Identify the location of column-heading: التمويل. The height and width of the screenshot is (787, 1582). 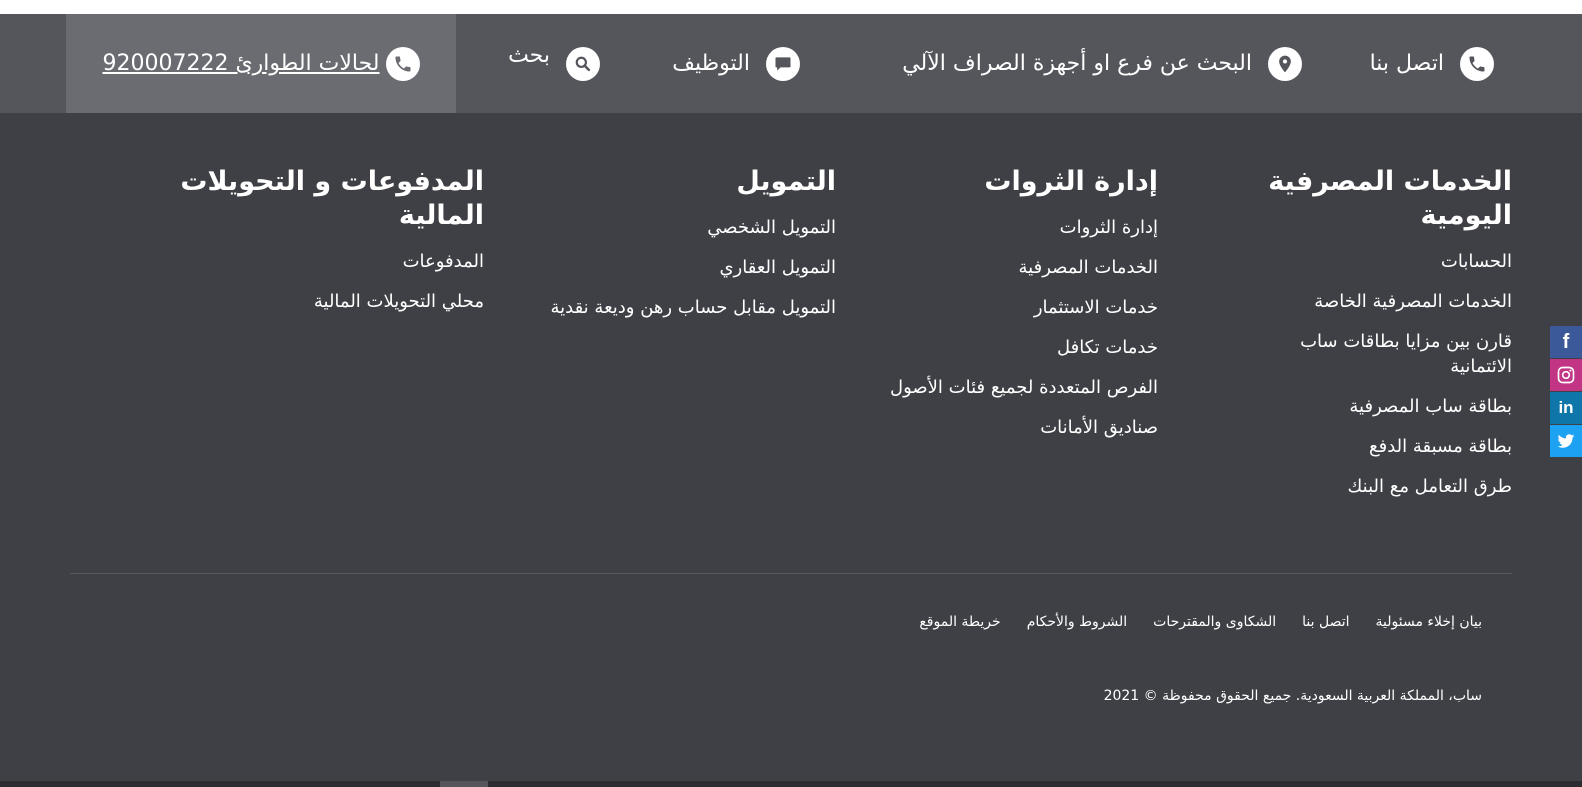
(786, 181).